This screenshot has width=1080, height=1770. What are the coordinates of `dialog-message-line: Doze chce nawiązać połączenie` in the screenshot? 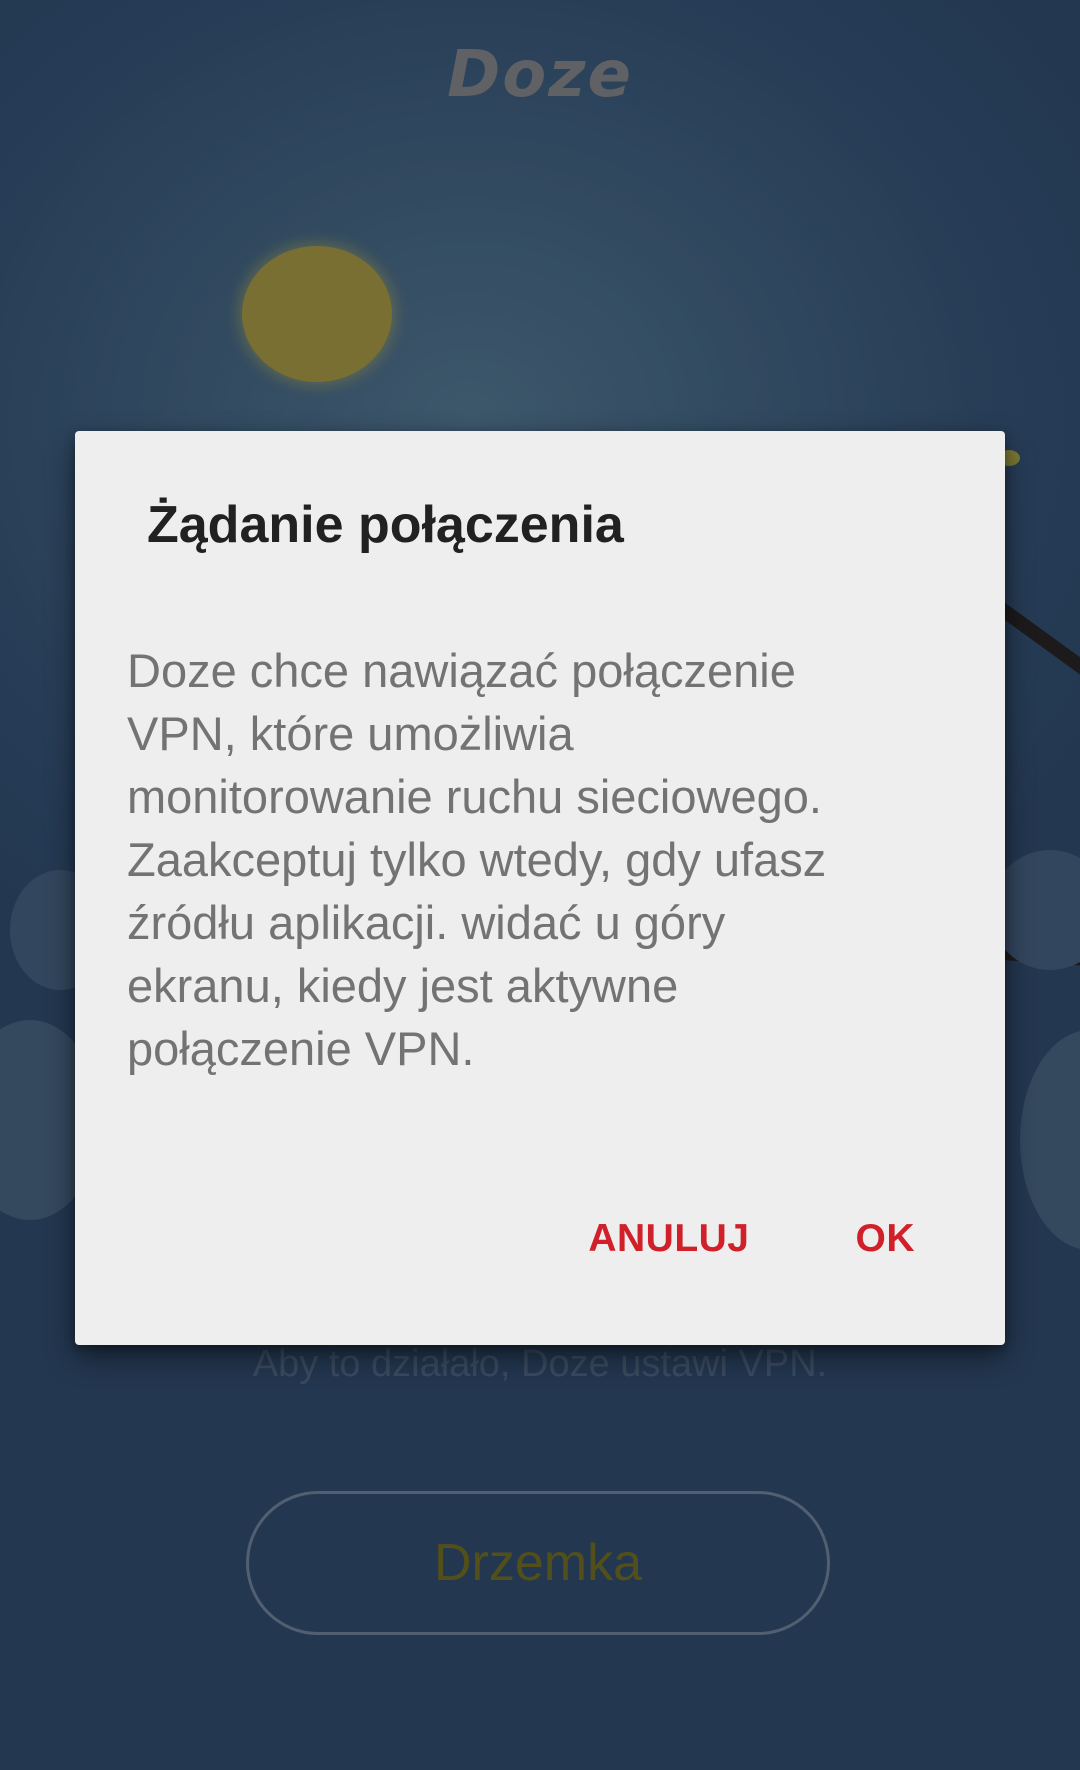 It's located at (461, 670).